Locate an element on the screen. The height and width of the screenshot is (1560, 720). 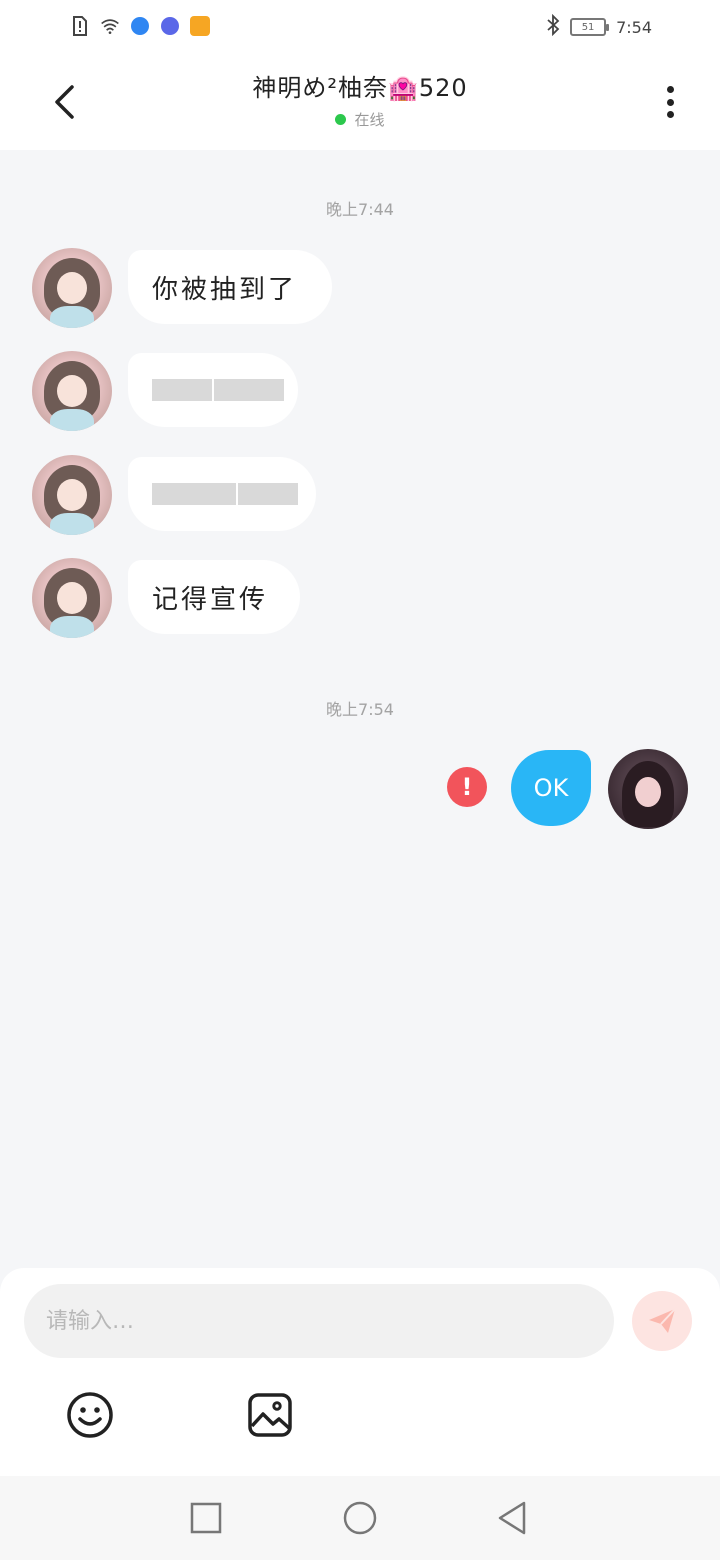
send-button is located at coordinates (662, 1321).